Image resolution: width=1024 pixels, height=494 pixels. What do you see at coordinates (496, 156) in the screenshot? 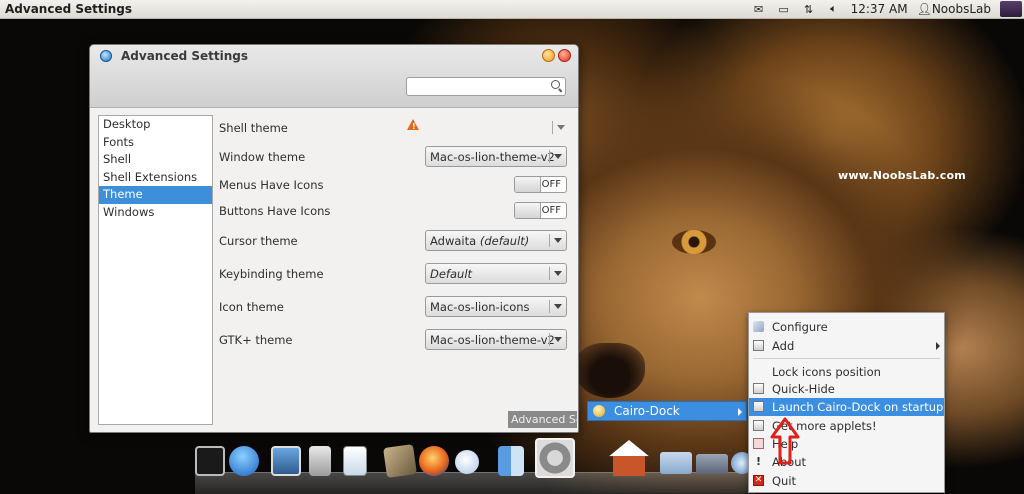
I see `window-theme-combo: Mac-os-lion-theme-v2` at bounding box center [496, 156].